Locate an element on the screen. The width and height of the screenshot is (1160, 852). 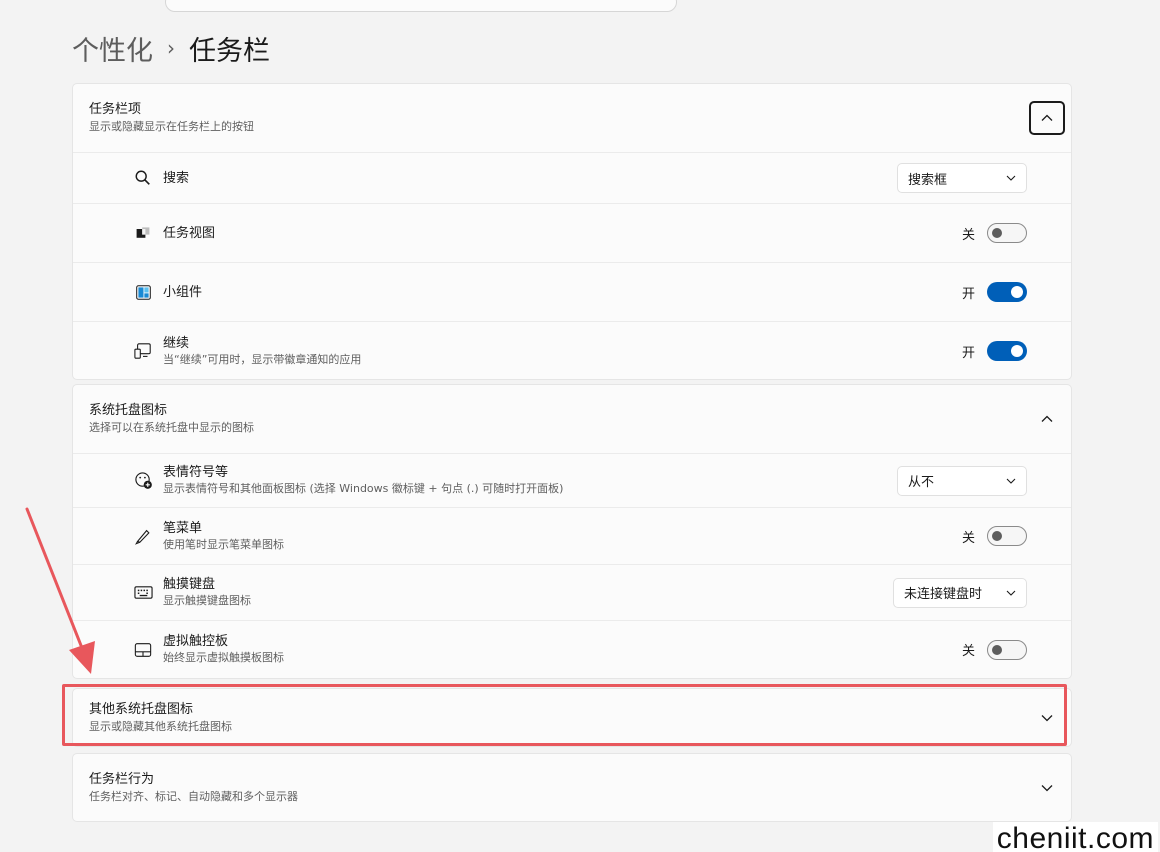
keyboard-icon is located at coordinates (143, 593).